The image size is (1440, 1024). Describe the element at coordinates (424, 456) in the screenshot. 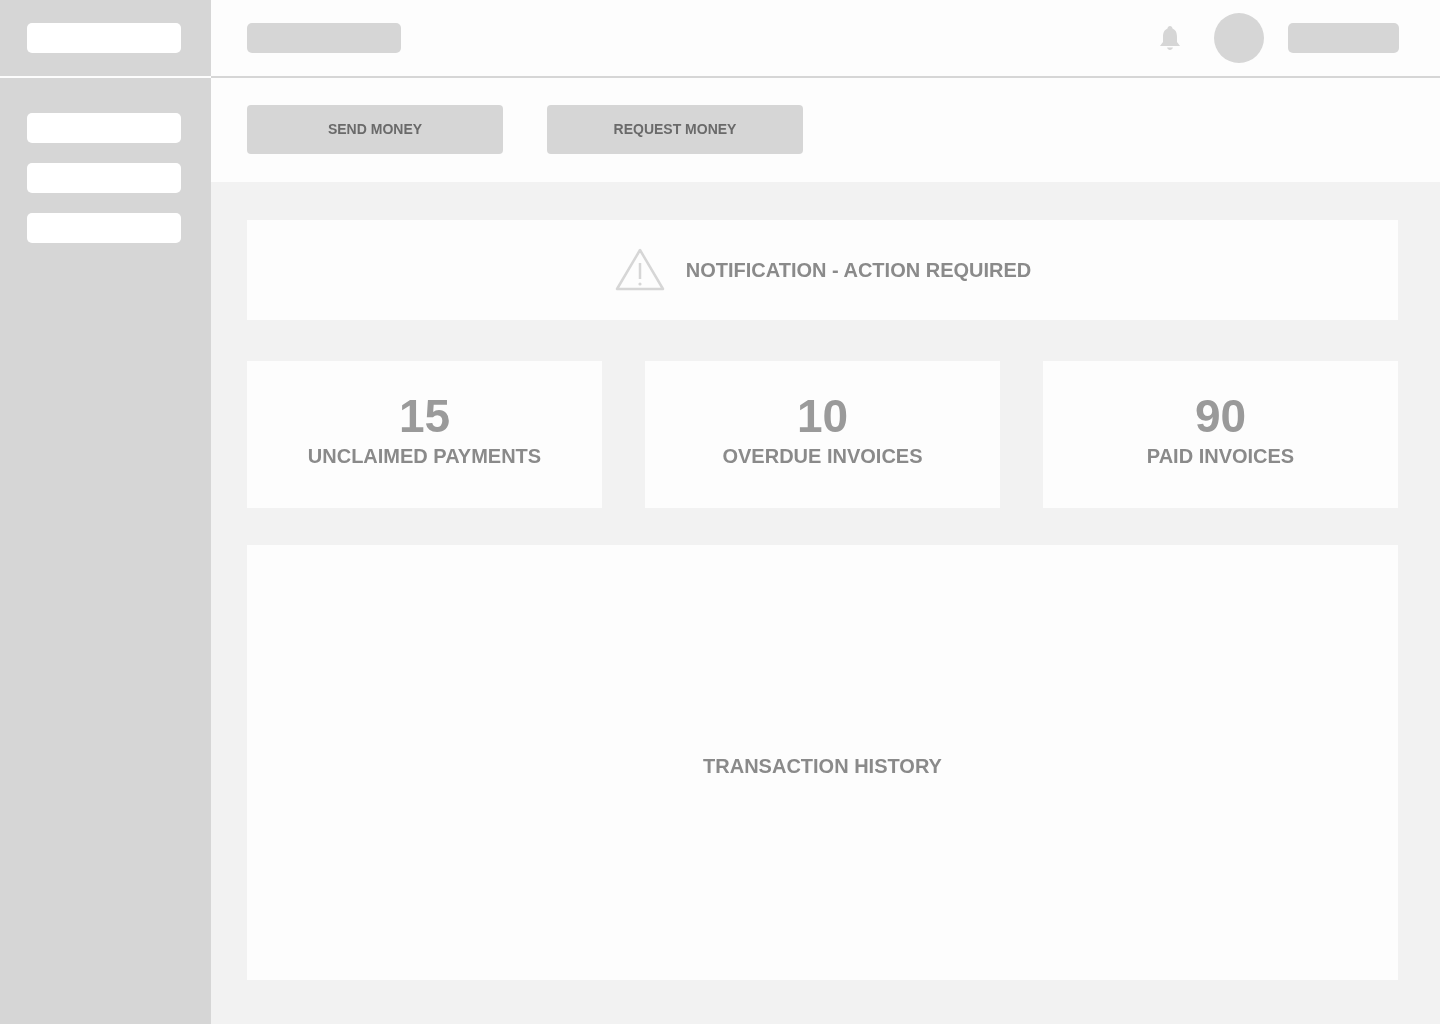

I see `stat-label: UNCLAIMED PAYMENTS` at that location.